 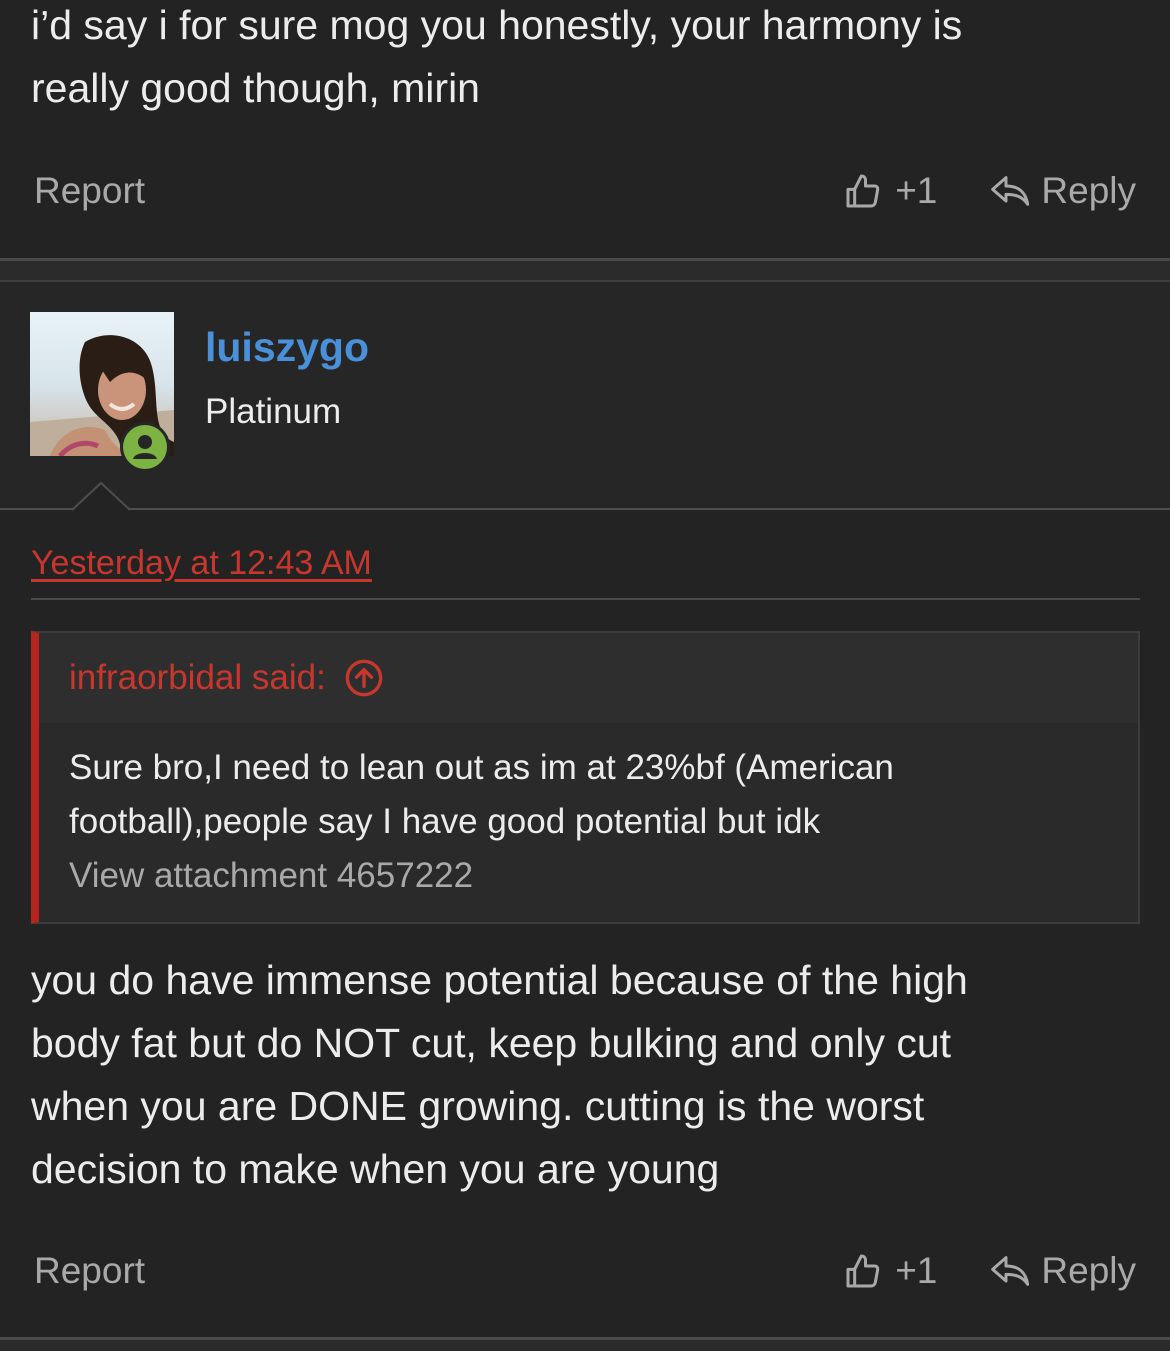 I want to click on post-body-line: decision to make when you are young, so click(x=375, y=1169).